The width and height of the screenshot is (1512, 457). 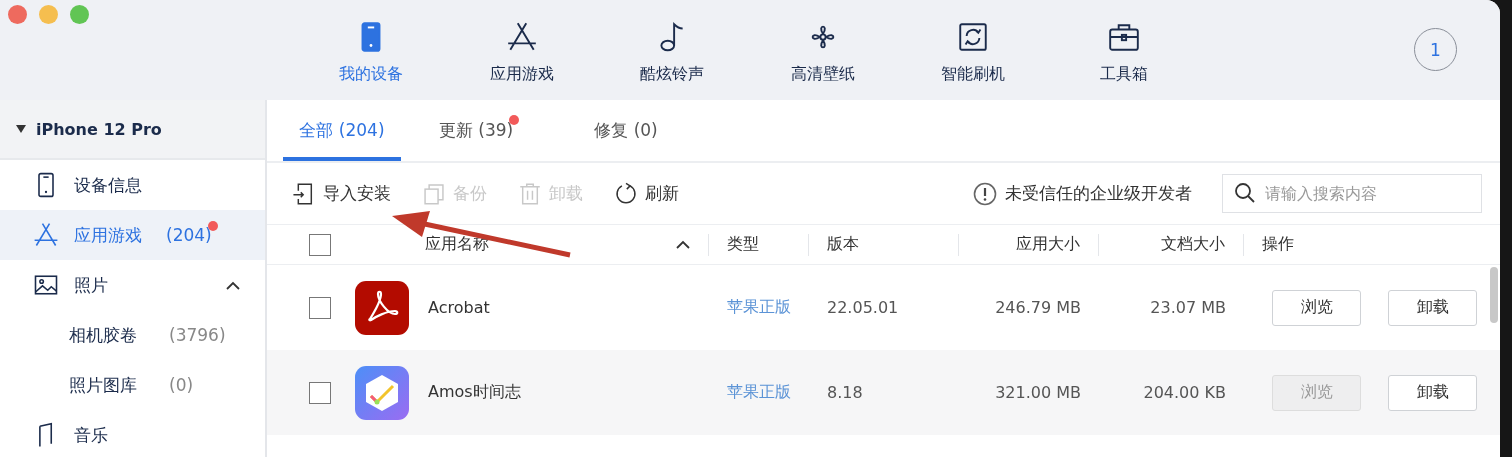 What do you see at coordinates (843, 244) in the screenshot?
I see `column-header-label: 版本` at bounding box center [843, 244].